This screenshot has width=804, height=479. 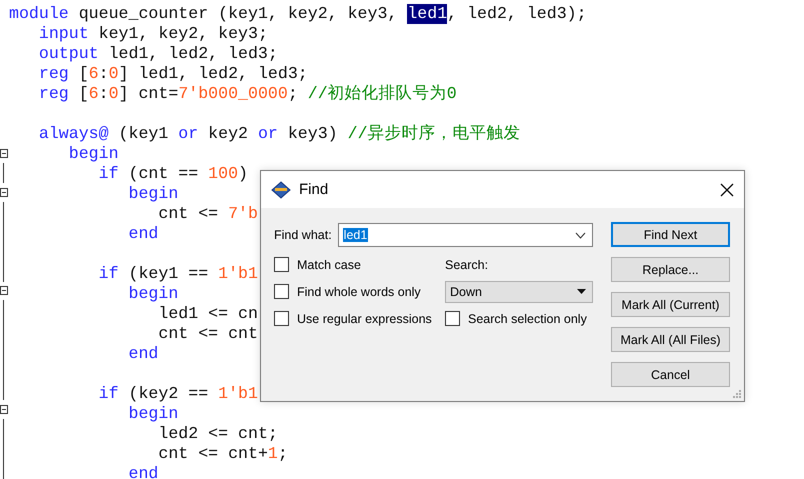 What do you see at coordinates (208, 214) in the screenshot?
I see `code-line: cnt <= 7'b` at bounding box center [208, 214].